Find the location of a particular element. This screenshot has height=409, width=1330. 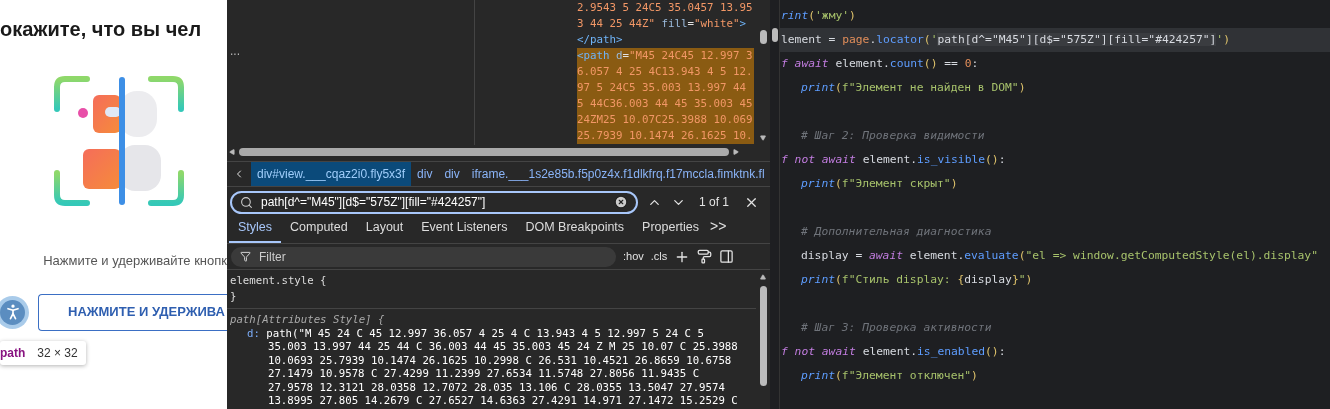

code-line: # Шаг 2: Проверка видимости is located at coordinates (893, 136).